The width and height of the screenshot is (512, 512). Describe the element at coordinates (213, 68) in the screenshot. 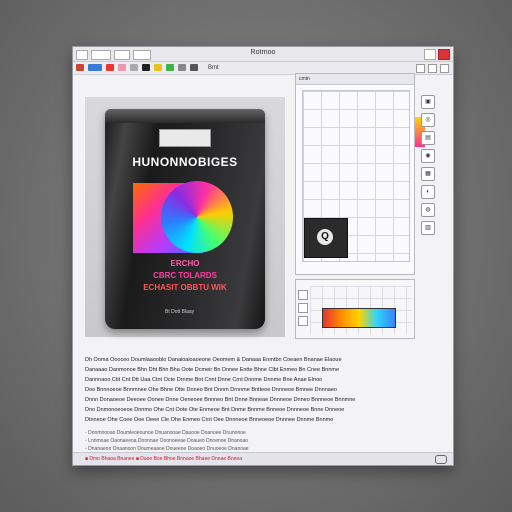

I see `zoom-label: Bmt` at that location.